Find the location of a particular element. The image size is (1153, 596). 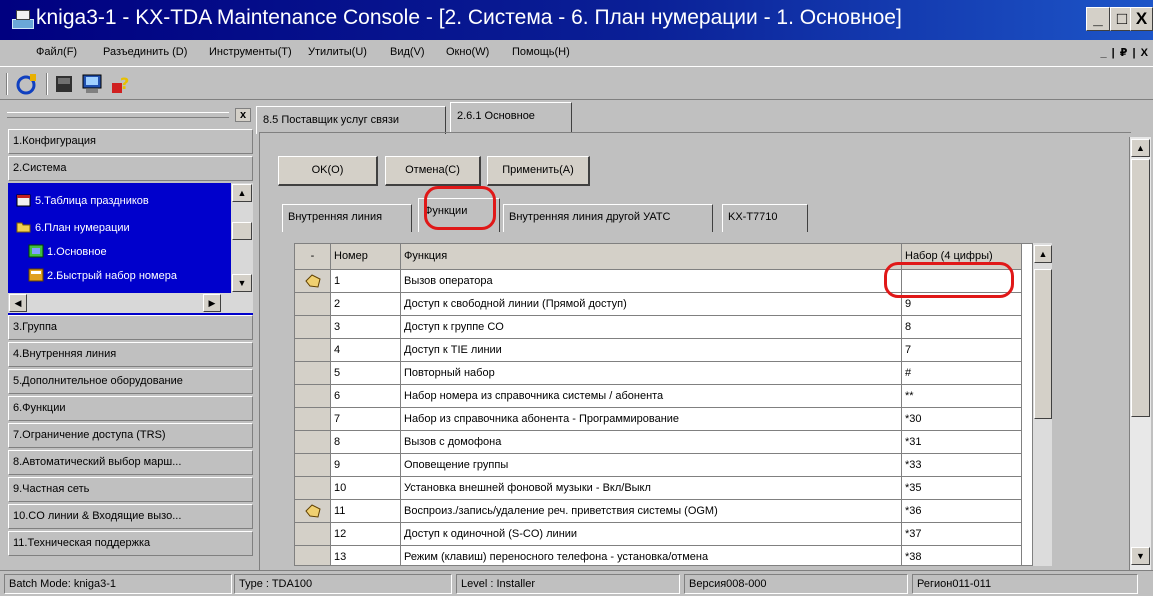

tree-vertical-scrollbar: ▲ ▼ is located at coordinates (242, 238).